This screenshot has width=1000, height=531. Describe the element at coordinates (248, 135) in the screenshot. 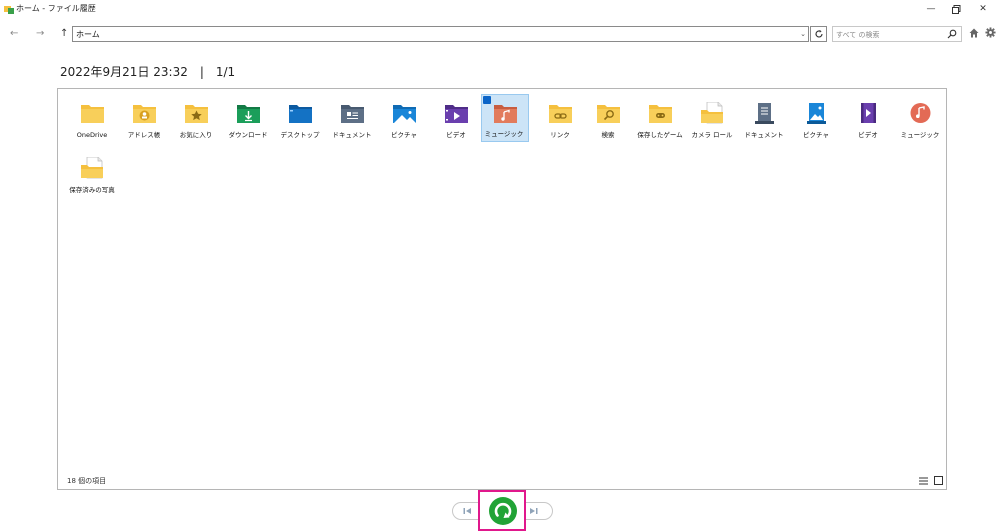

I see `item-label: ダウンロード` at that location.